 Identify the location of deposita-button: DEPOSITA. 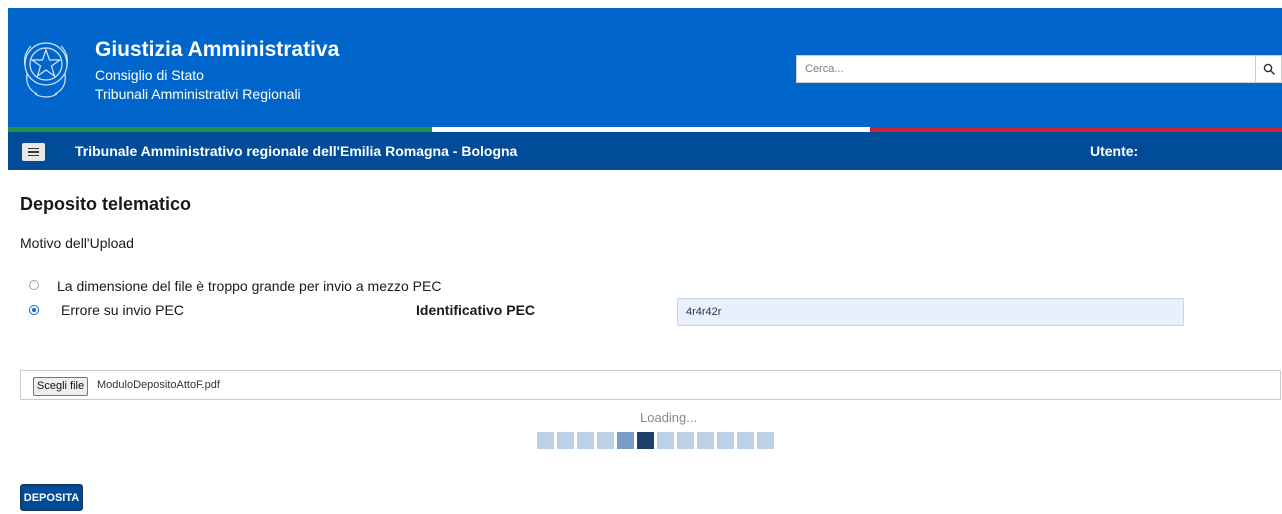
(51, 497).